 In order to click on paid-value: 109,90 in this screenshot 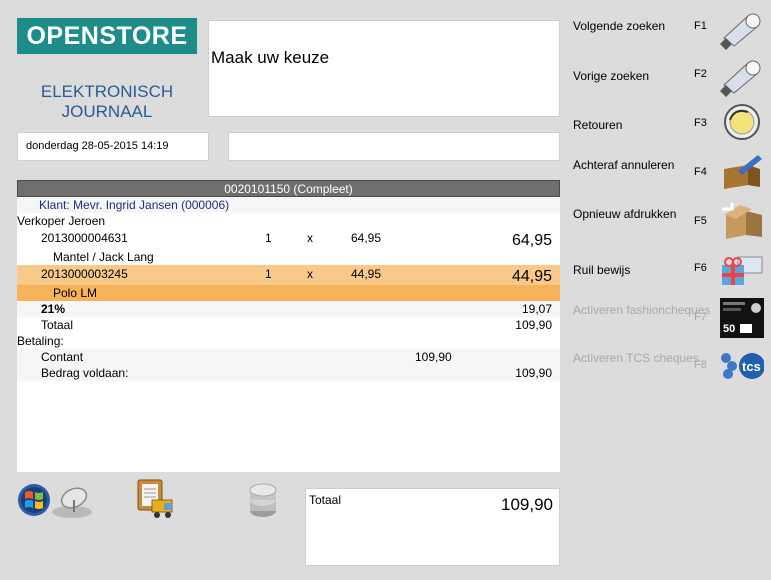, I will do `click(533, 373)`.